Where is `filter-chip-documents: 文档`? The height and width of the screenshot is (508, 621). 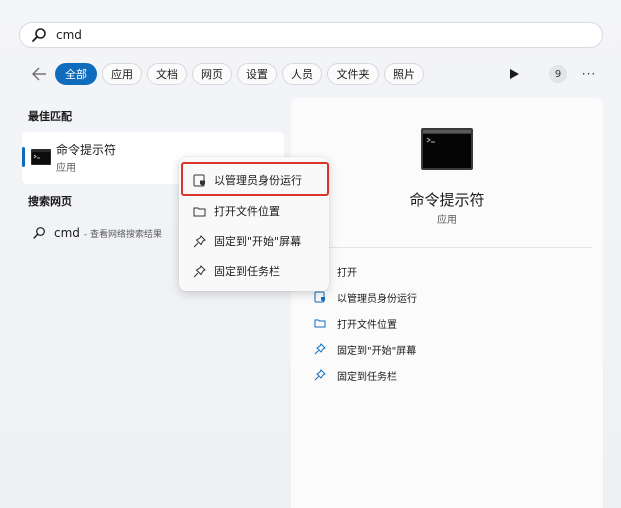 filter-chip-documents: 文档 is located at coordinates (167, 74).